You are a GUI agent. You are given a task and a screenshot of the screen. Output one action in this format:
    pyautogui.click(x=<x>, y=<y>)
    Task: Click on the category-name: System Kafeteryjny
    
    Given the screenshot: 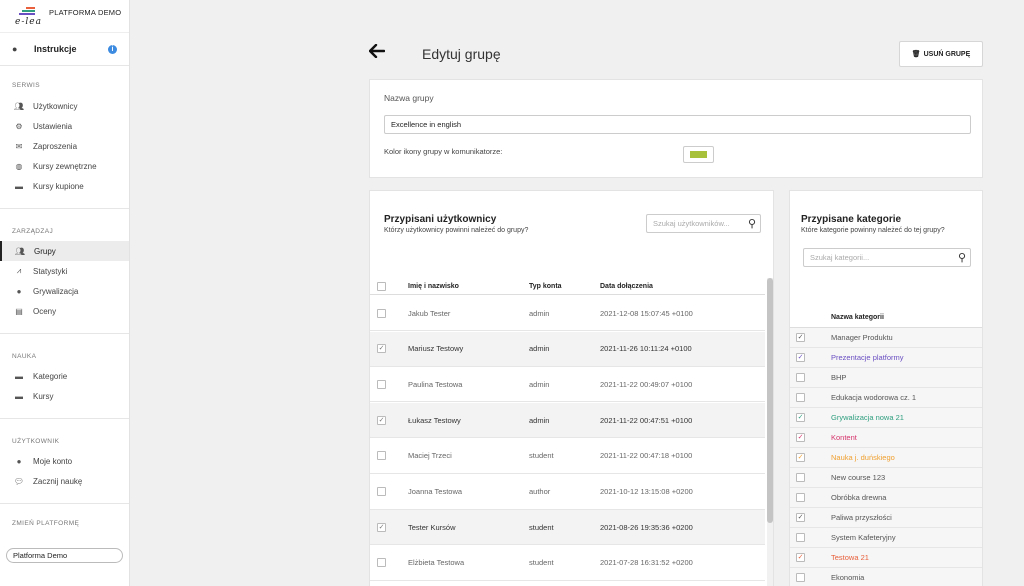 What is the action you would take?
    pyautogui.click(x=863, y=537)
    